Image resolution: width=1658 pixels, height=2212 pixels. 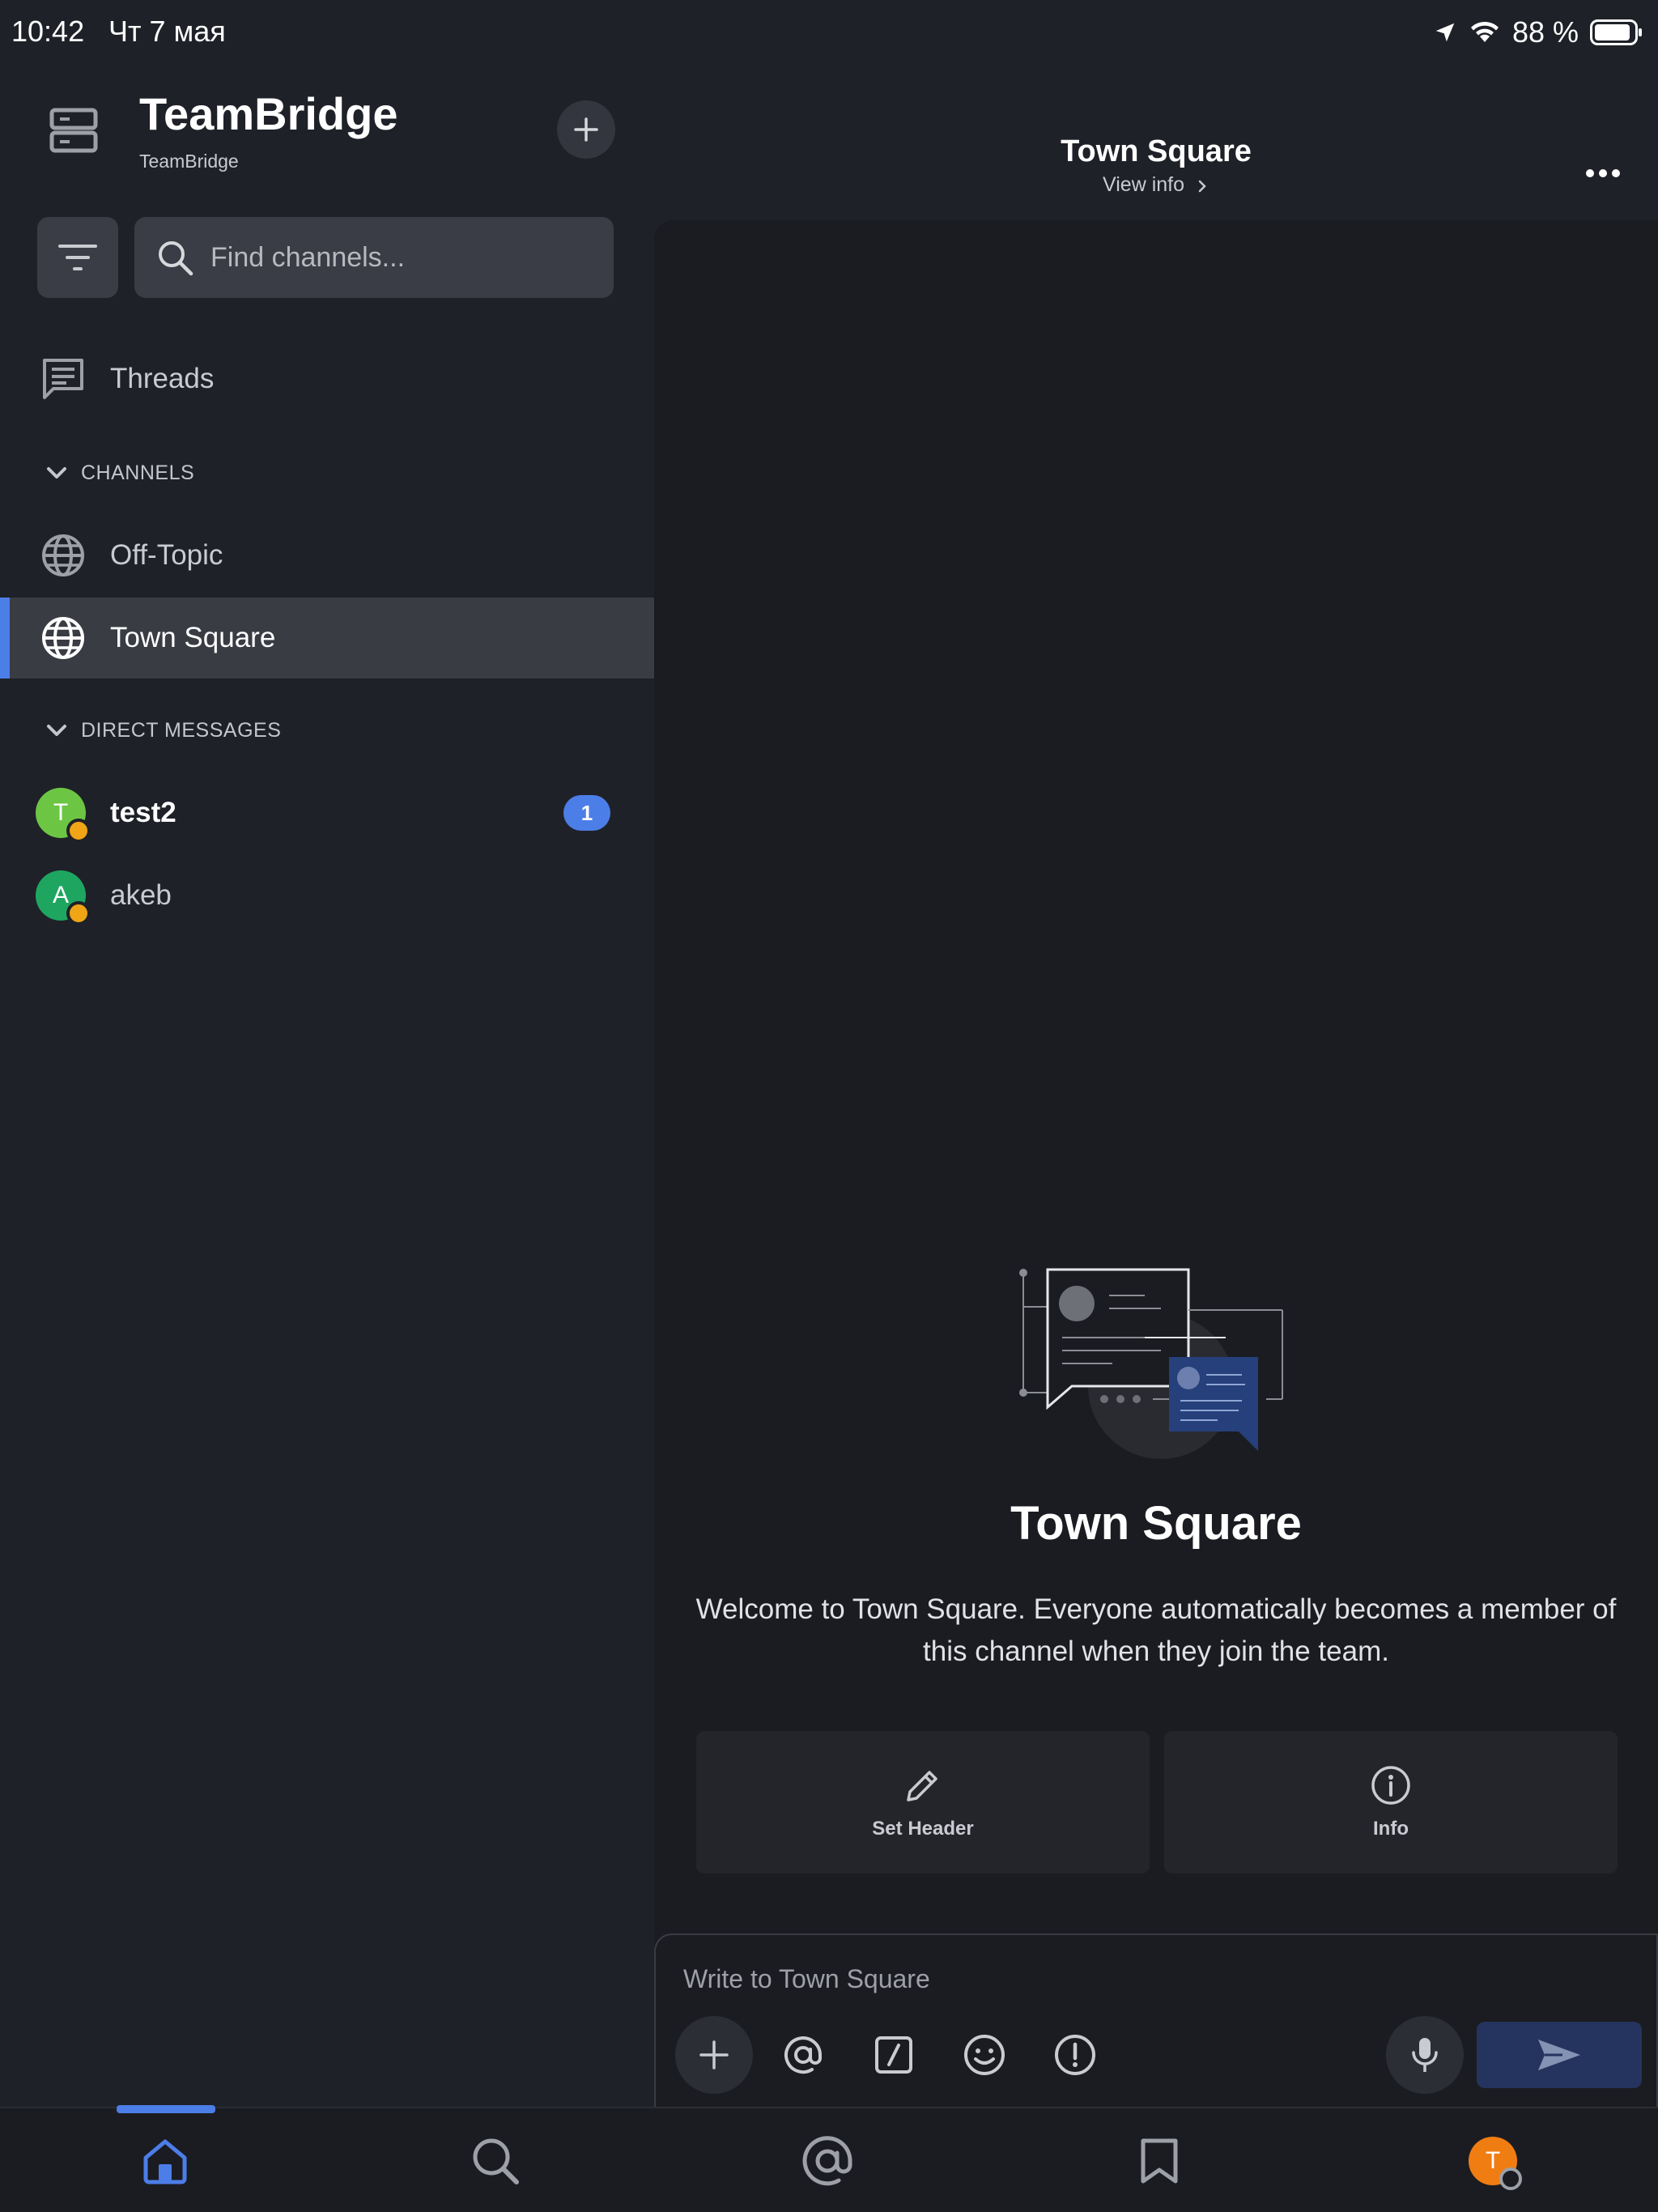 I want to click on avatar-initial: A, so click(x=60, y=895).